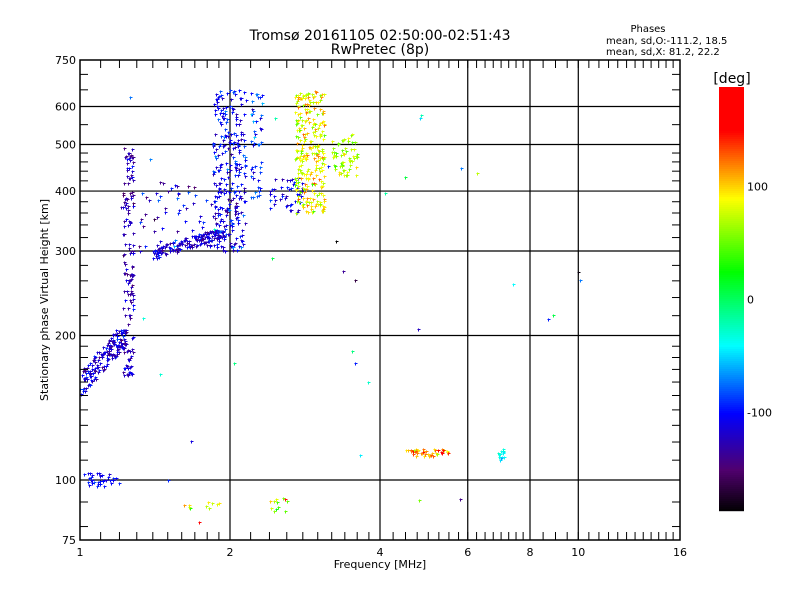 The height and width of the screenshot is (600, 800). Describe the element at coordinates (647, 29) in the screenshot. I see `stats-heading: Phases` at that location.